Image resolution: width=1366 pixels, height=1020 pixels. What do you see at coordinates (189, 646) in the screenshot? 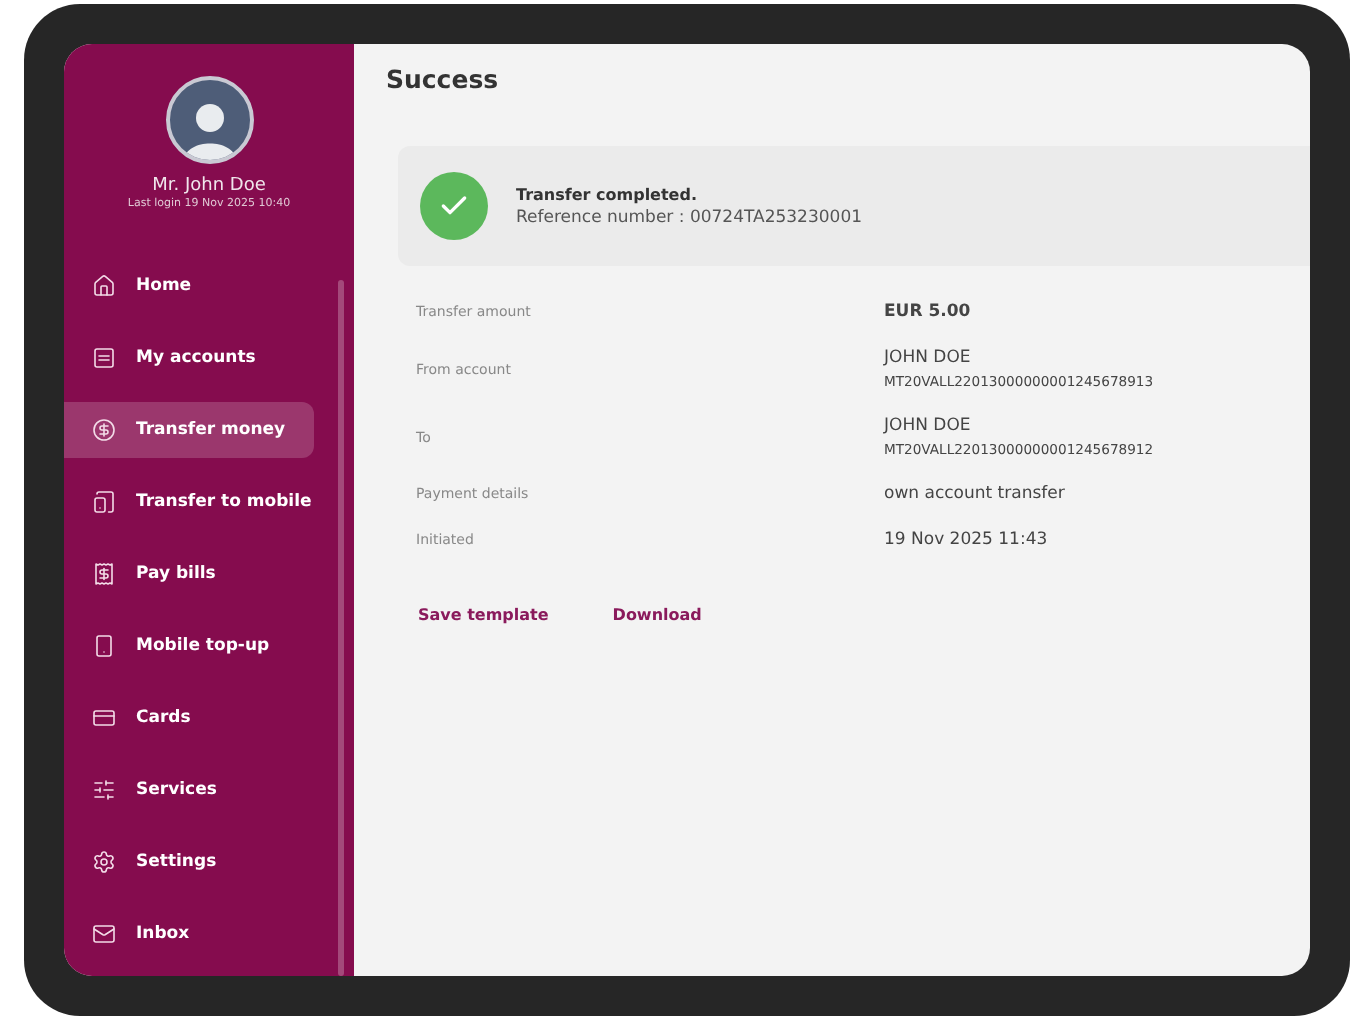
I see `nav-item: Mobile top-up` at bounding box center [189, 646].